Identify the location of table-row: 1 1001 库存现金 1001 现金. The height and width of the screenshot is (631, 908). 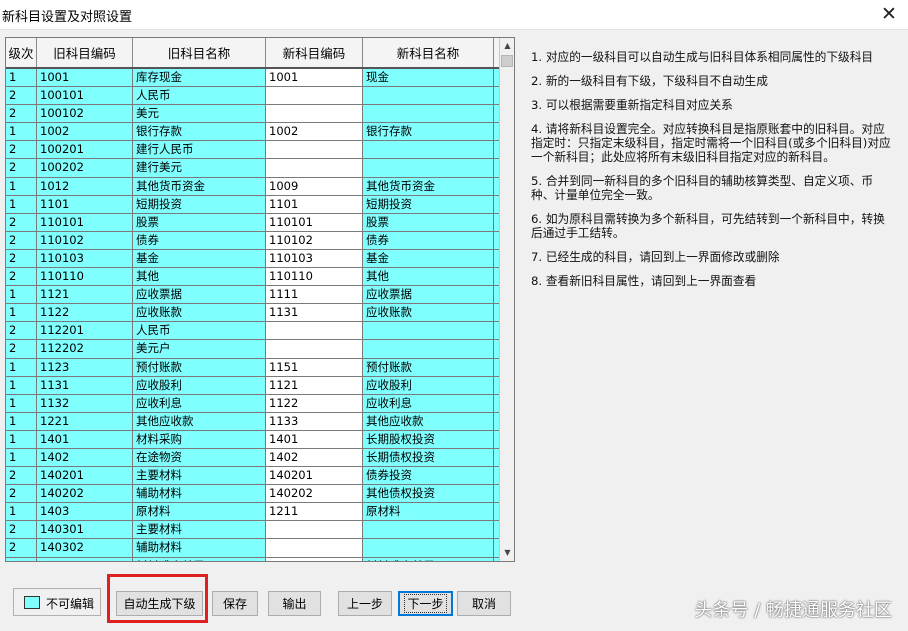
(252, 78).